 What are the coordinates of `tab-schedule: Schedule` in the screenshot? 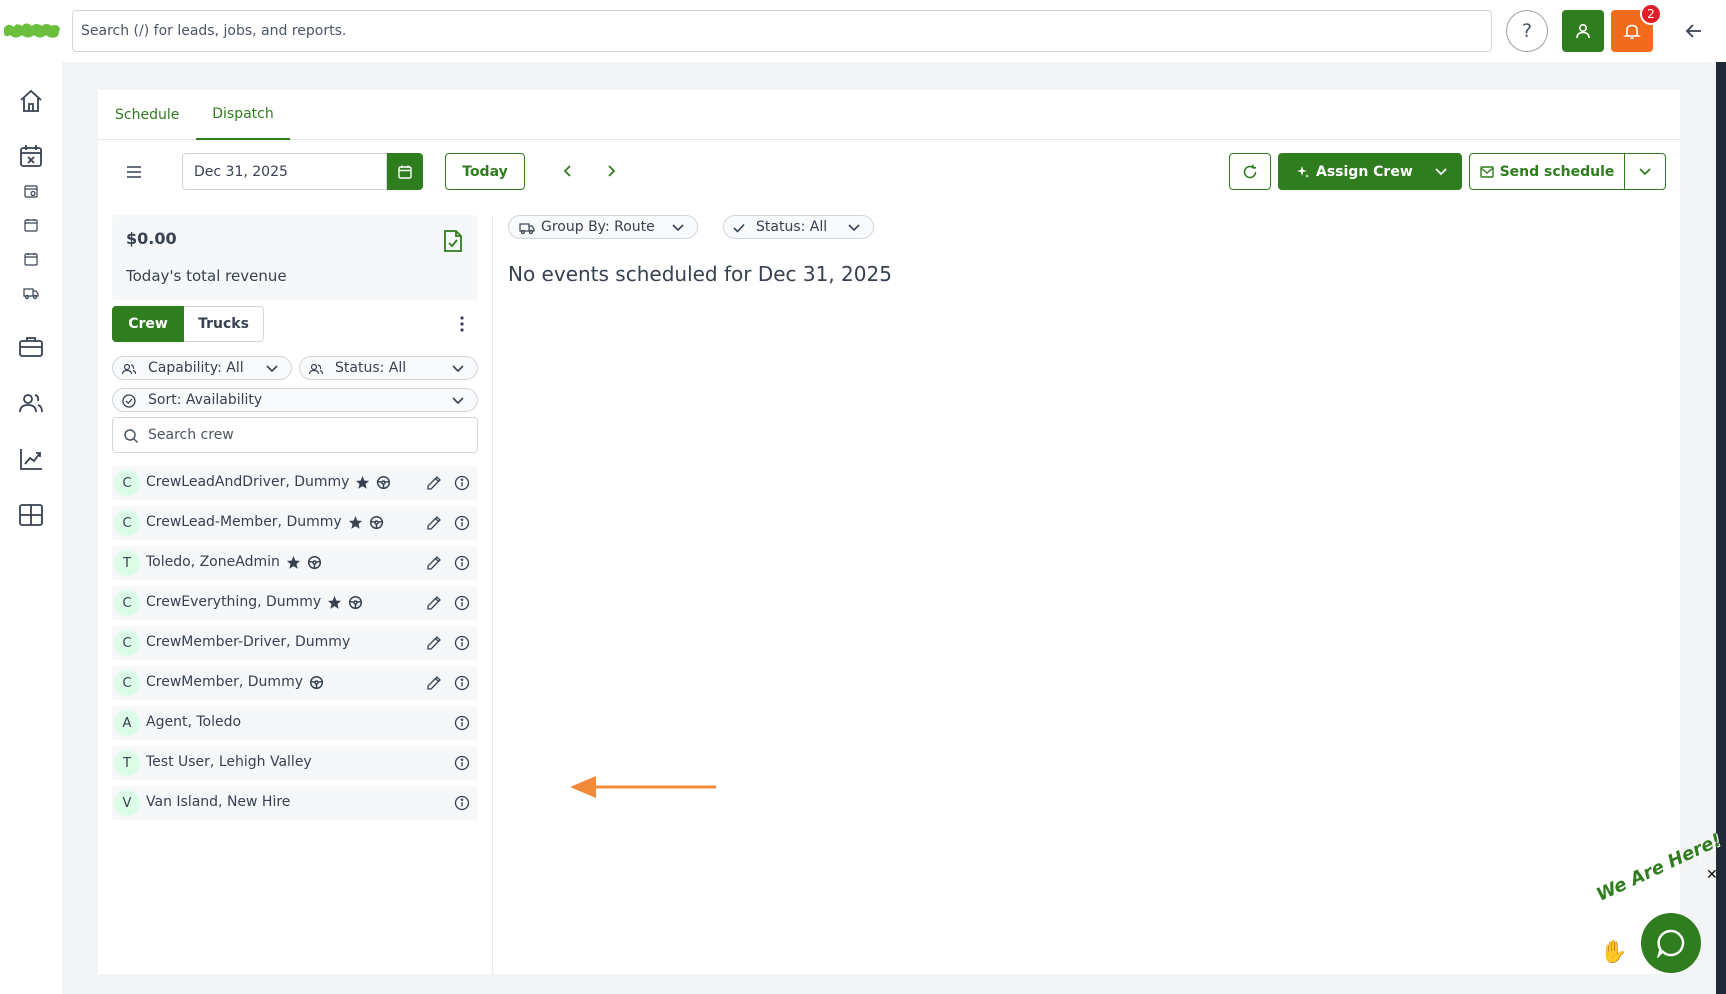 It's located at (150, 115).